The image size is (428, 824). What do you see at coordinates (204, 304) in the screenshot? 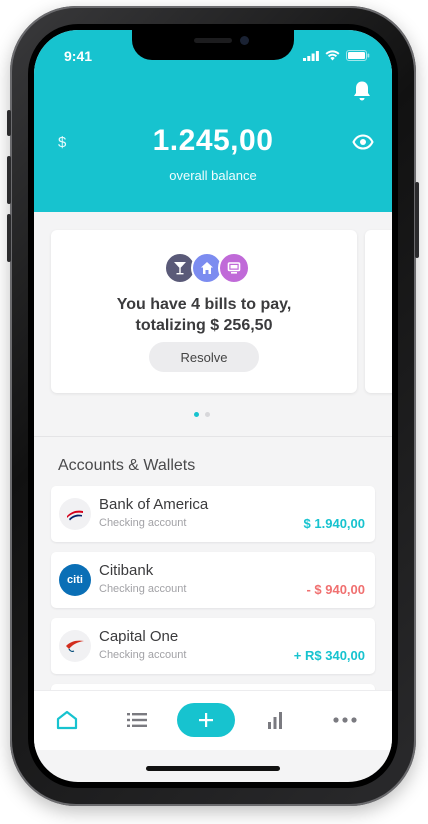
I see `bills-summary-line1: You have 4 bills to pay,` at bounding box center [204, 304].